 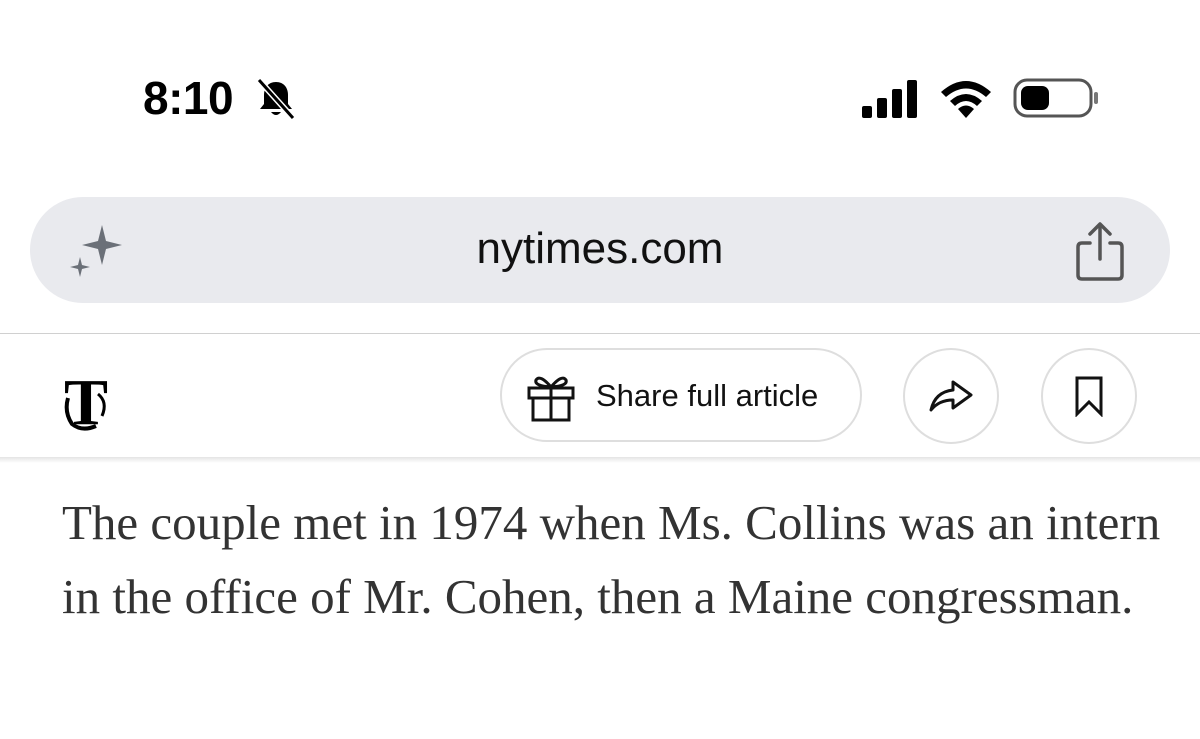 What do you see at coordinates (707, 395) in the screenshot?
I see `share-full-article-label: Share full article` at bounding box center [707, 395].